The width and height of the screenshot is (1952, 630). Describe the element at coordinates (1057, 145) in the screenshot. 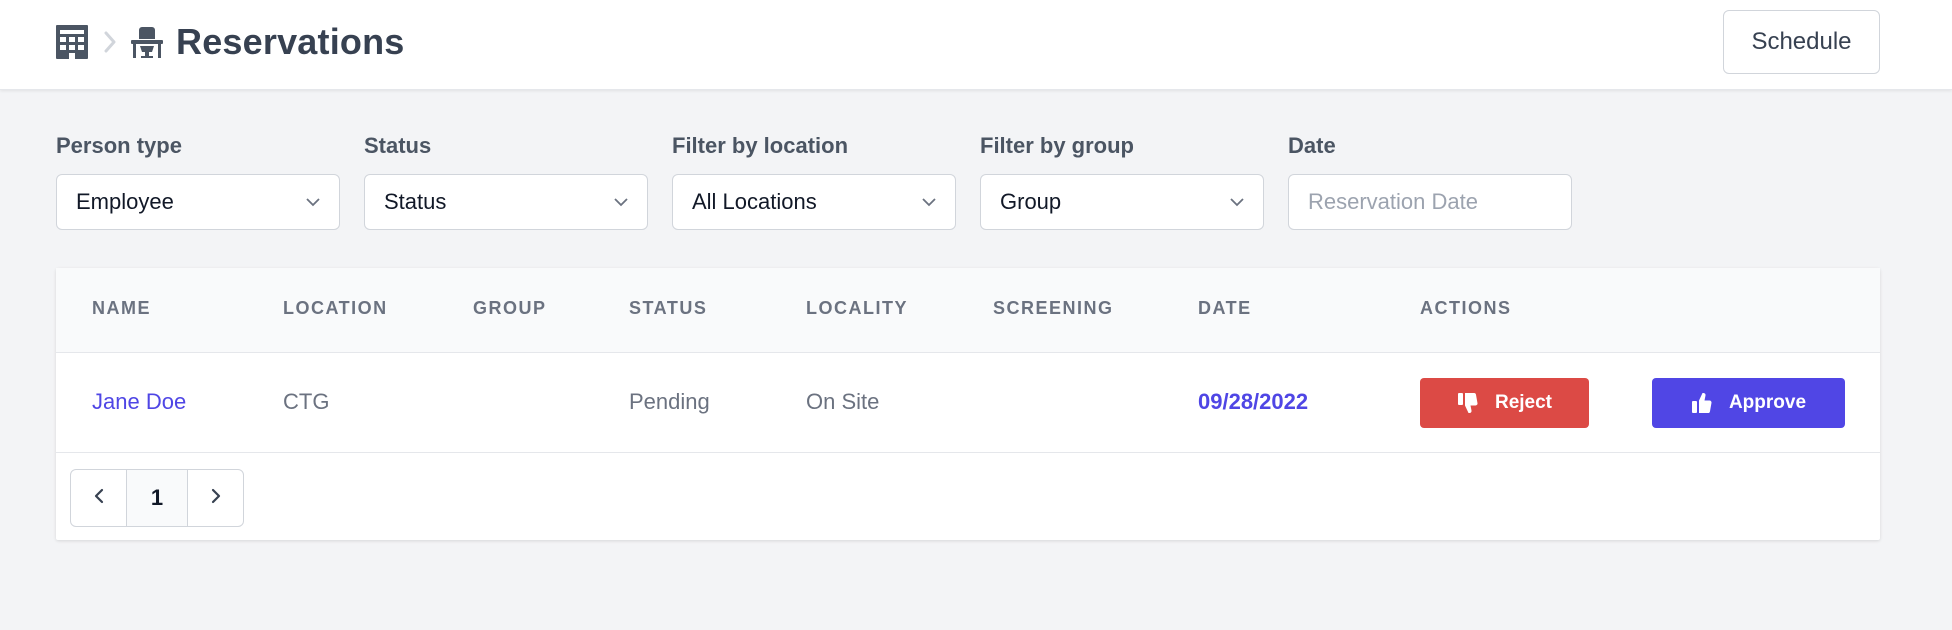

I see `filter-label: Filter by group` at that location.